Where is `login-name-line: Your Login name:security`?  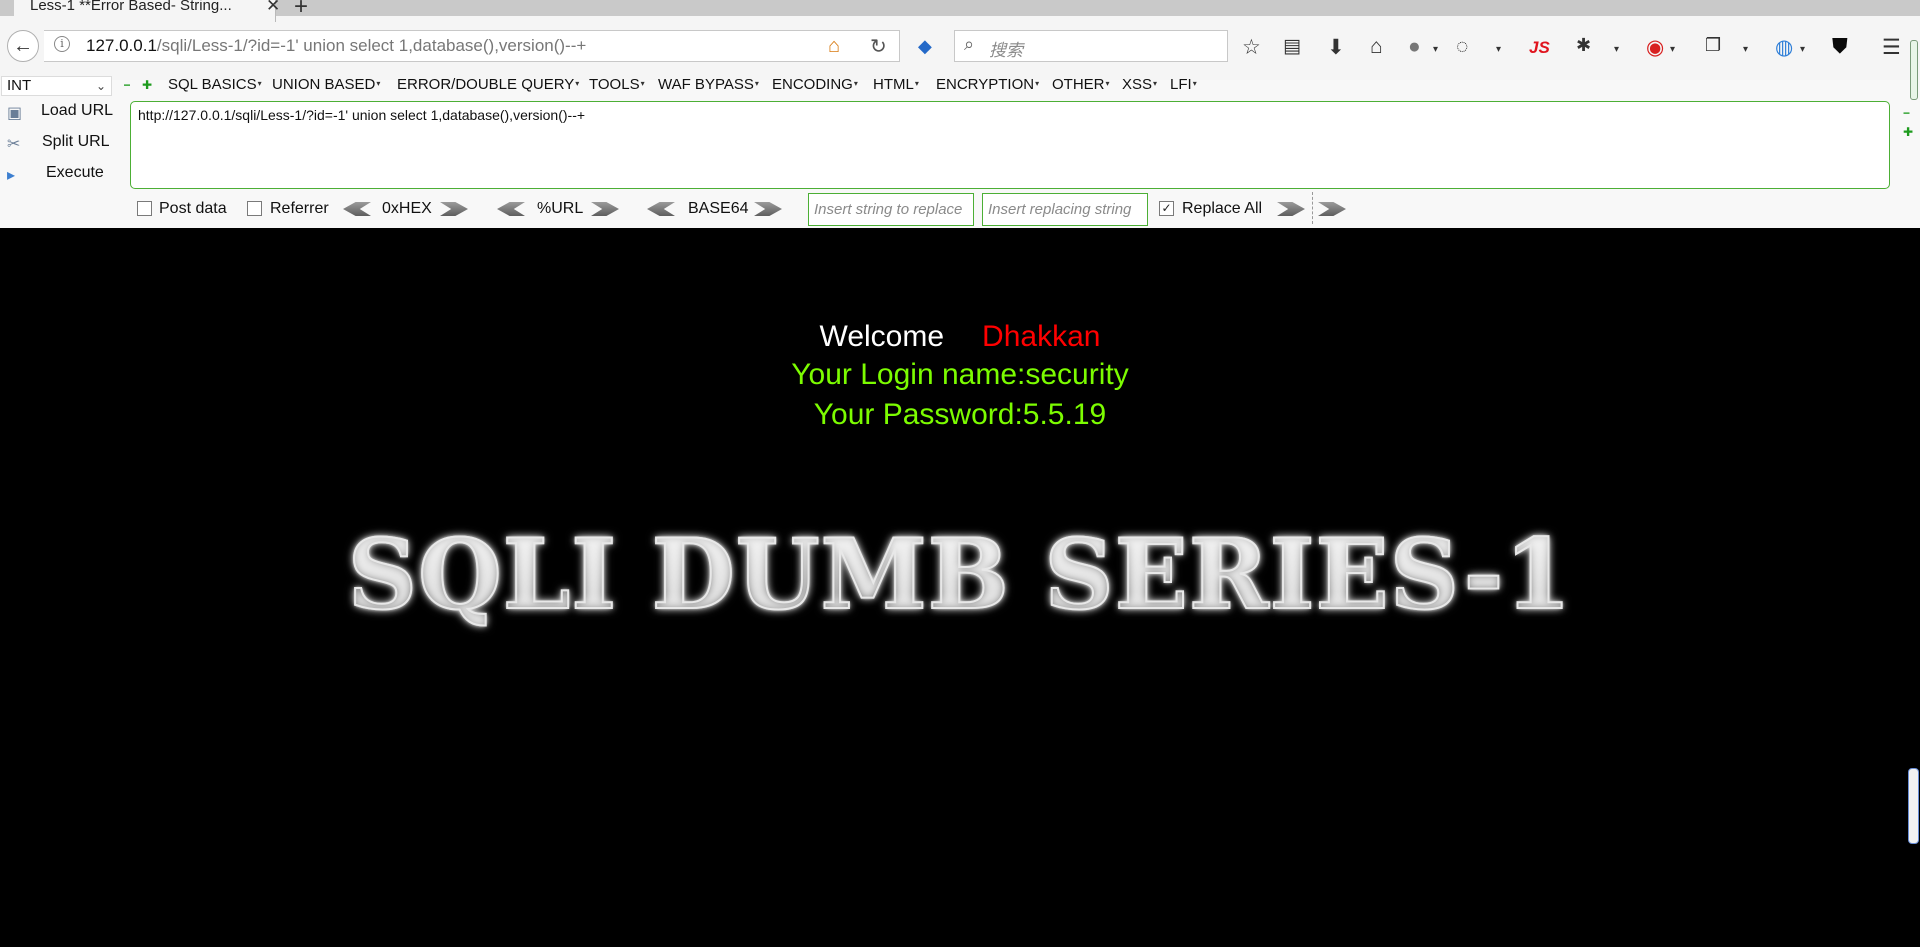 login-name-line: Your Login name:security is located at coordinates (960, 374).